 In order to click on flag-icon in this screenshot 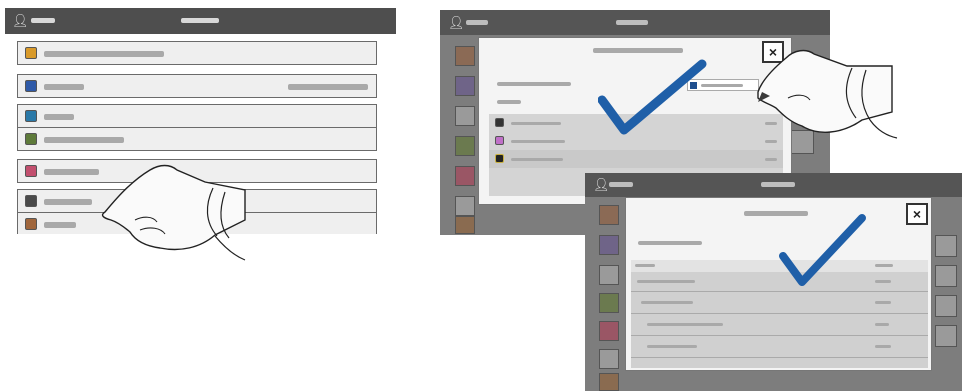, I will do `click(499, 158)`.